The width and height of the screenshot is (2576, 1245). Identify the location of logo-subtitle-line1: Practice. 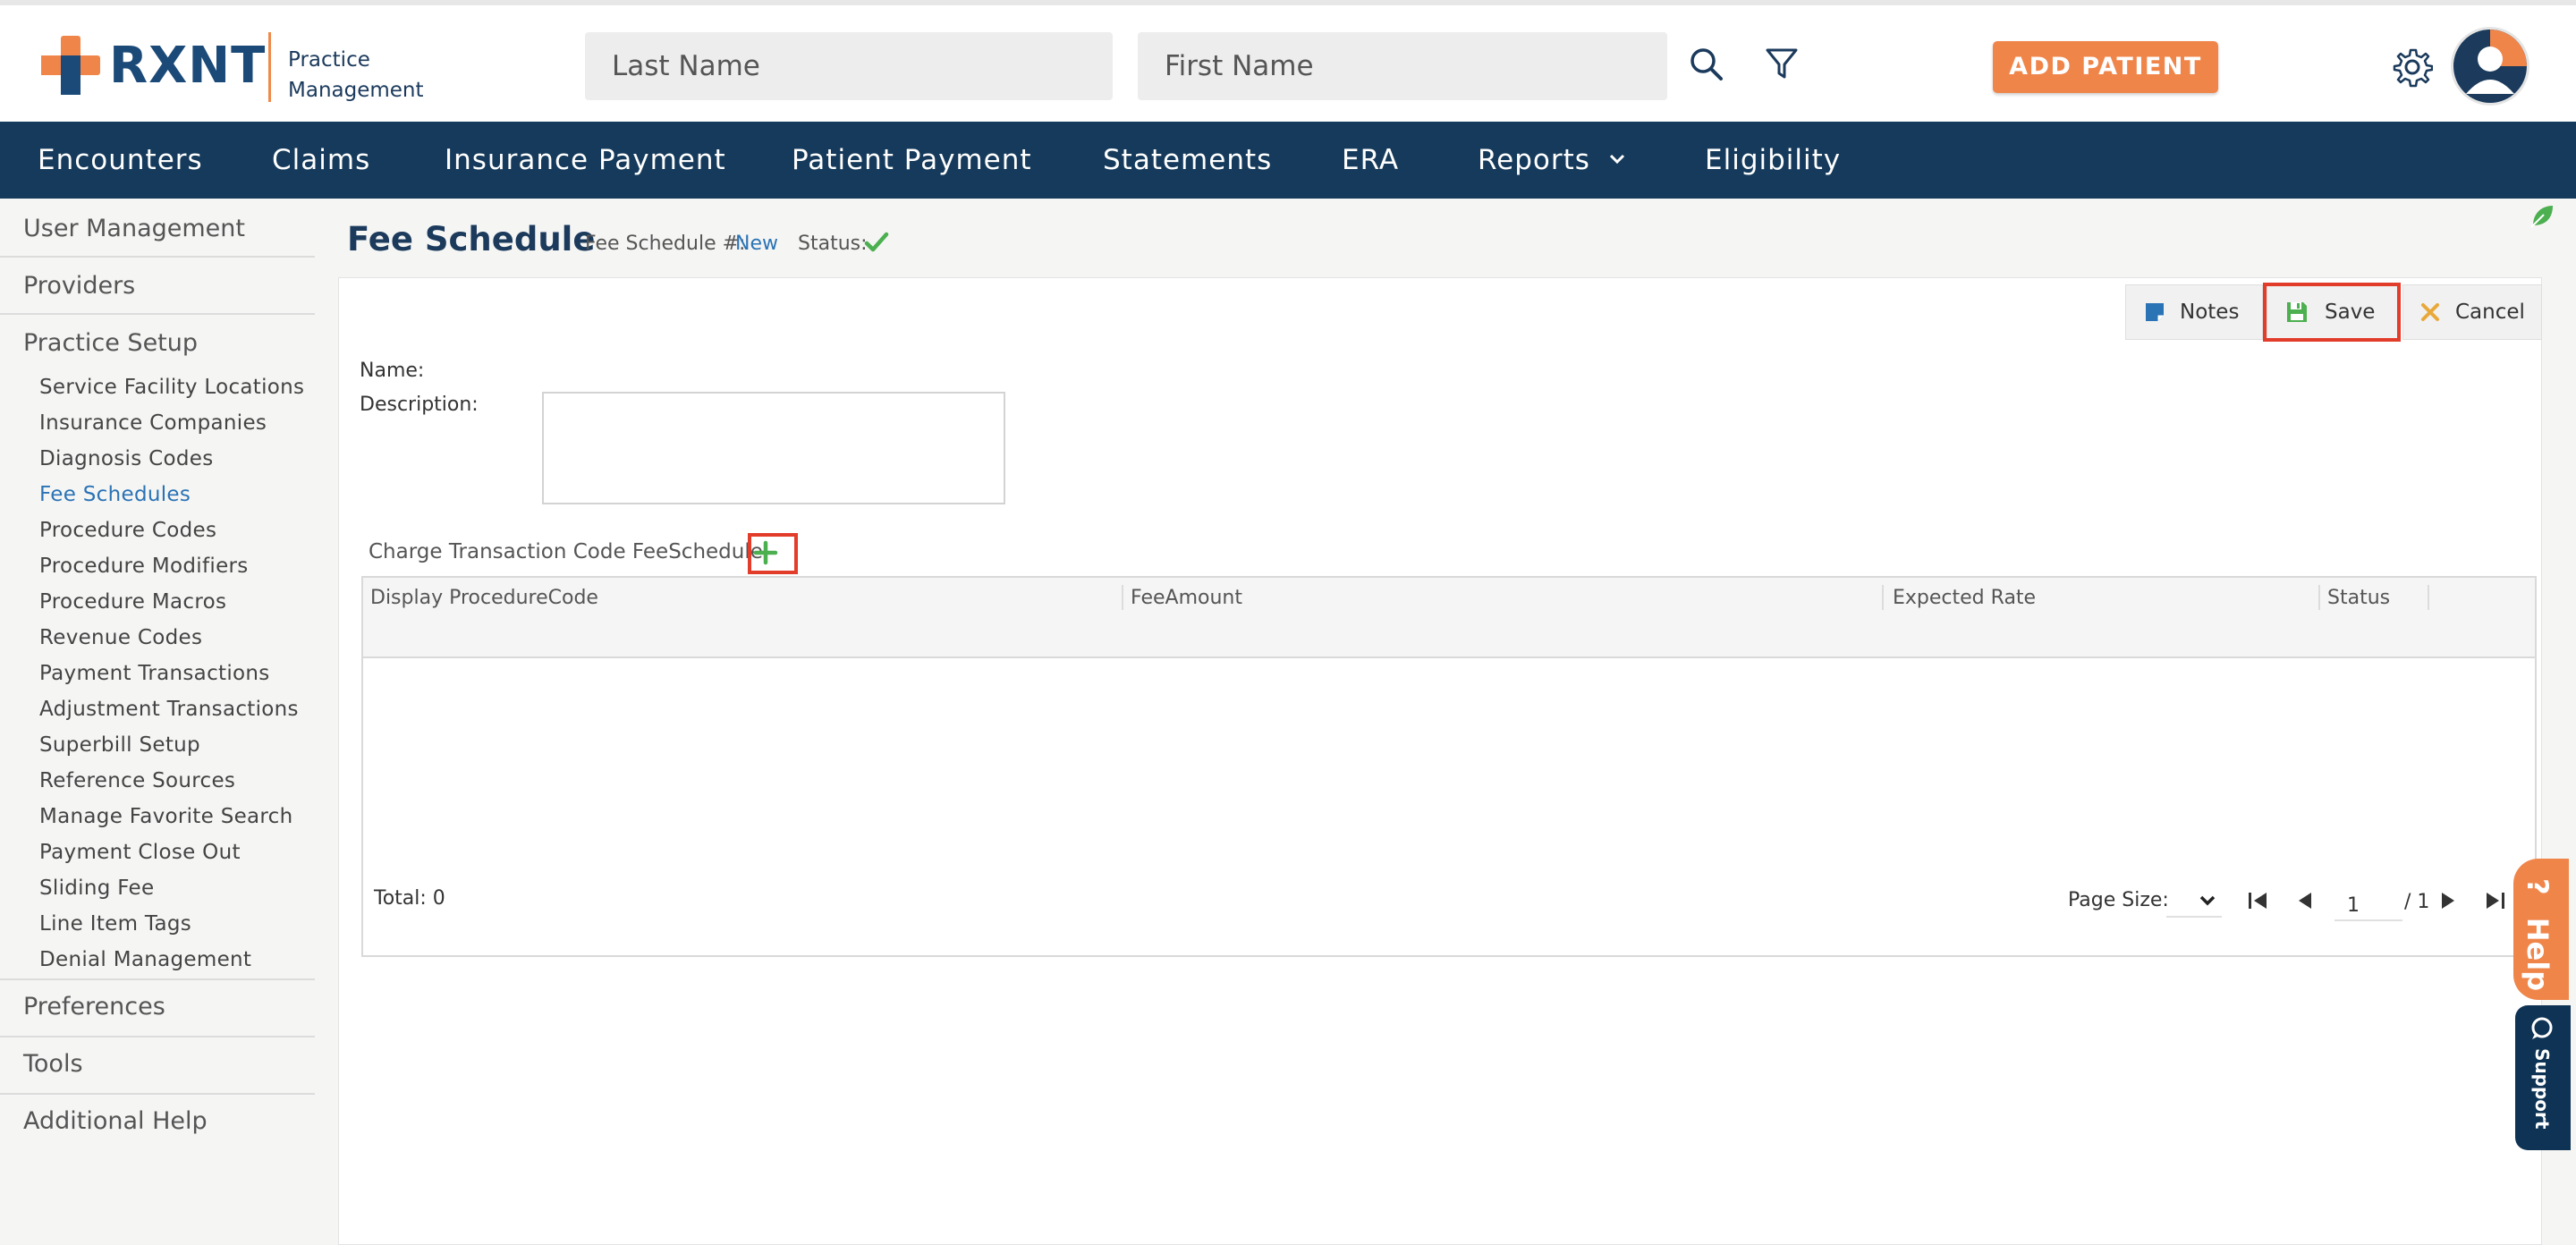
(329, 60).